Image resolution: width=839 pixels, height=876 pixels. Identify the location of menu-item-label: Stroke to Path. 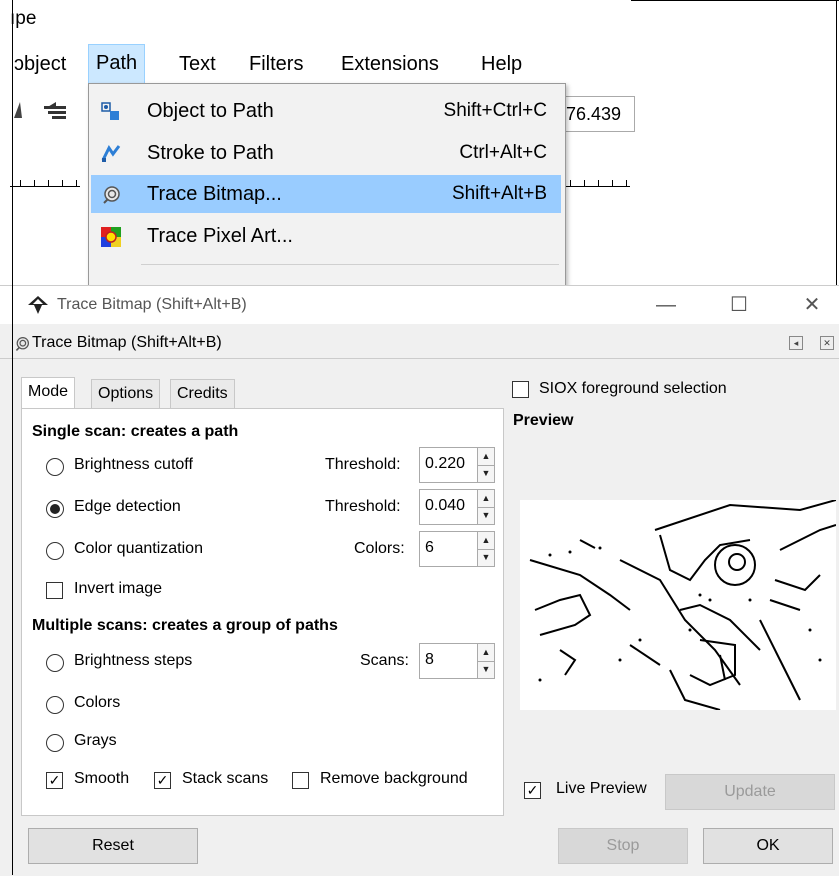
(210, 153).